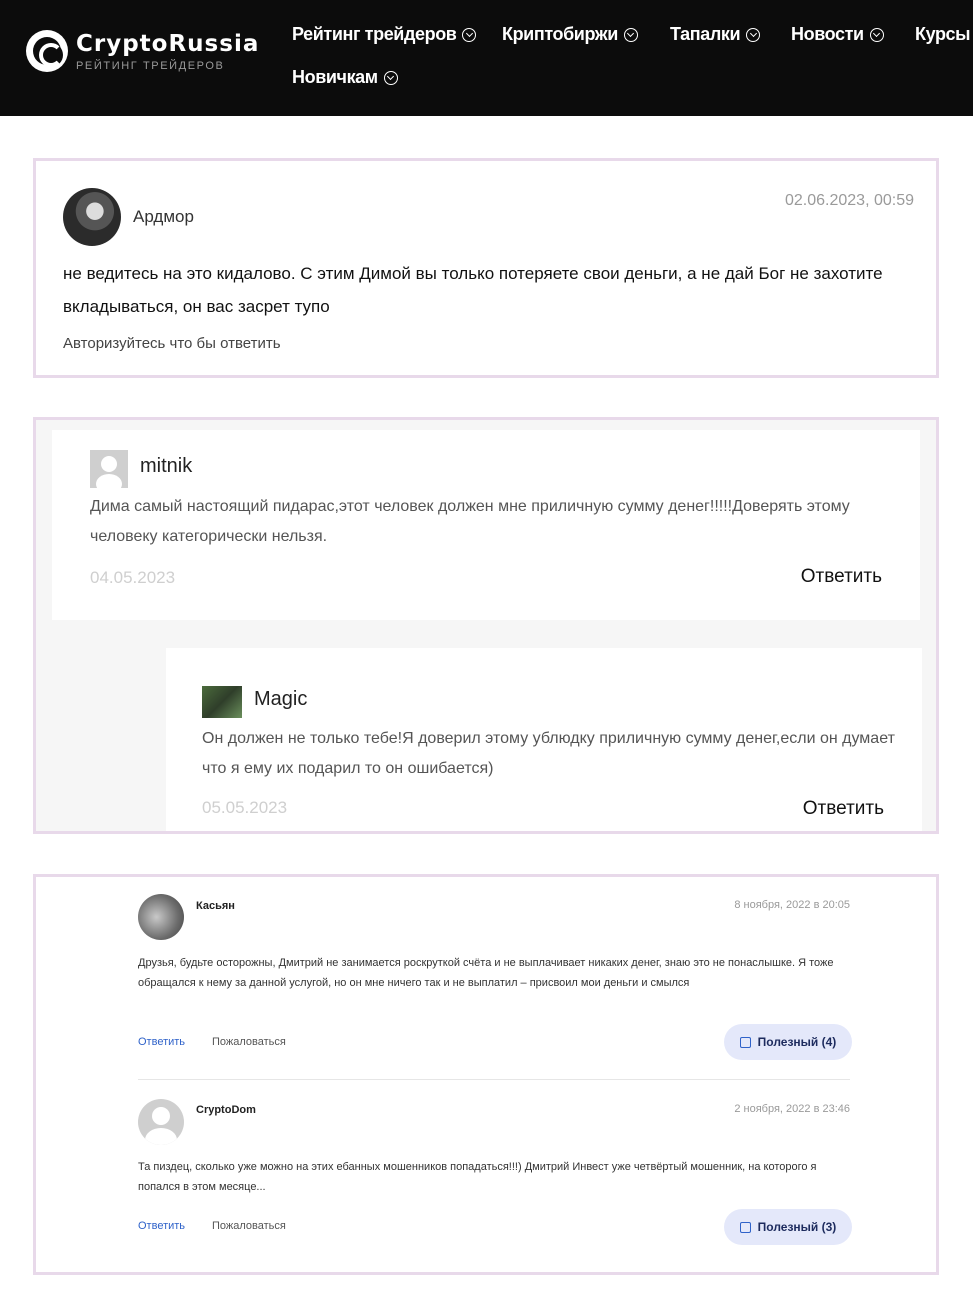 The width and height of the screenshot is (973, 1291). I want to click on divider, so click(494, 1079).